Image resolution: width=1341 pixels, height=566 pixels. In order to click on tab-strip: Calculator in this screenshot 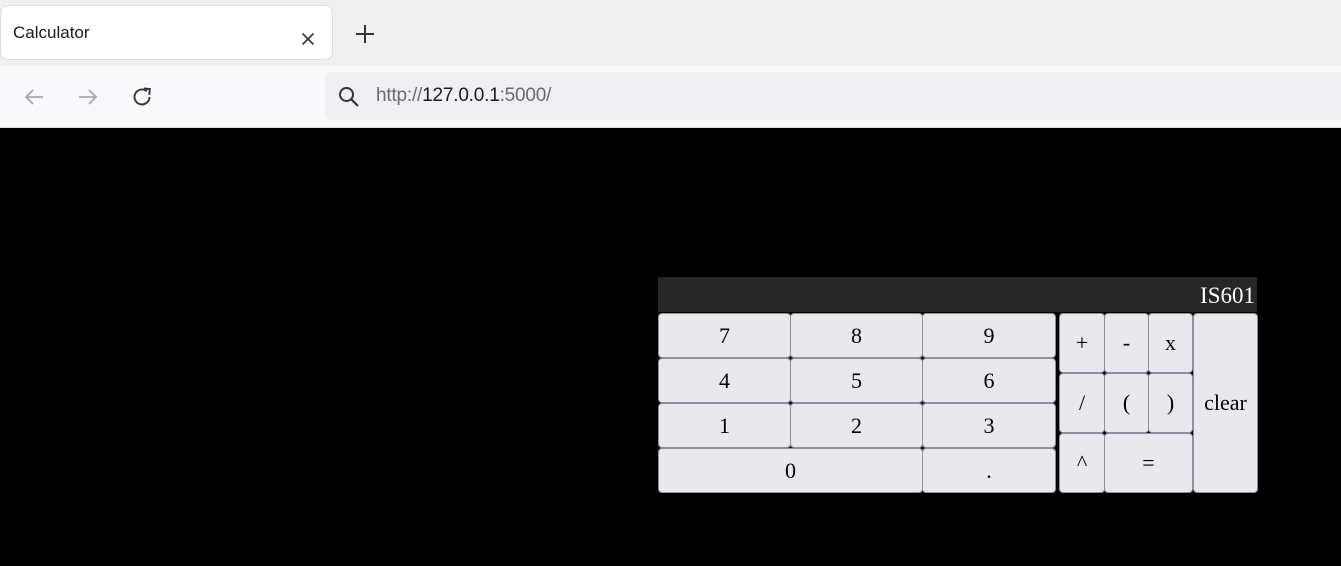, I will do `click(670, 33)`.